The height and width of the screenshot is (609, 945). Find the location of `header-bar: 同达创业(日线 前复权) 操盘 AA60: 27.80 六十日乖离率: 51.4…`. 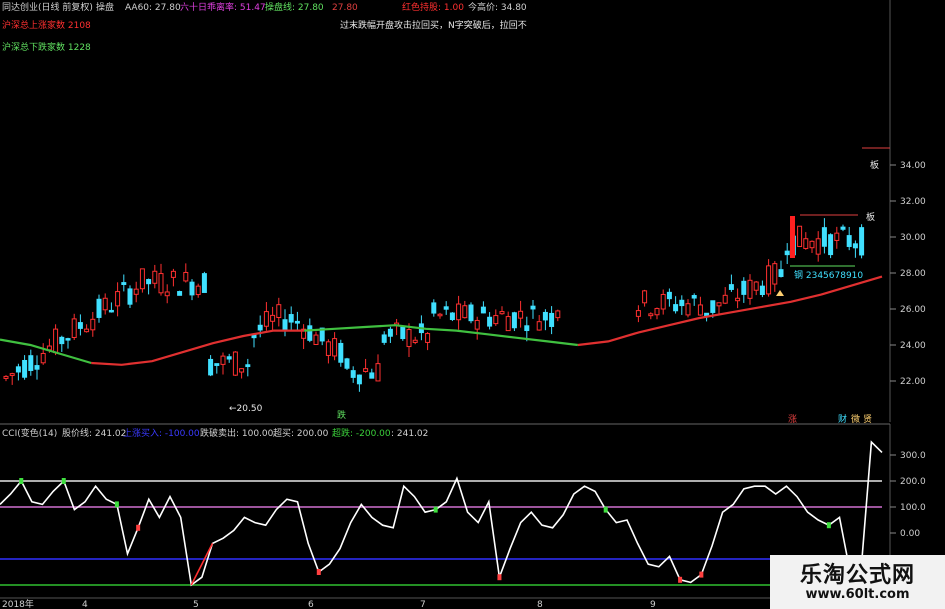

header-bar: 同达创业(日线 前复权) 操盘 AA60: 27.80 六十日乖离率: 51.4… is located at coordinates (264, 27).